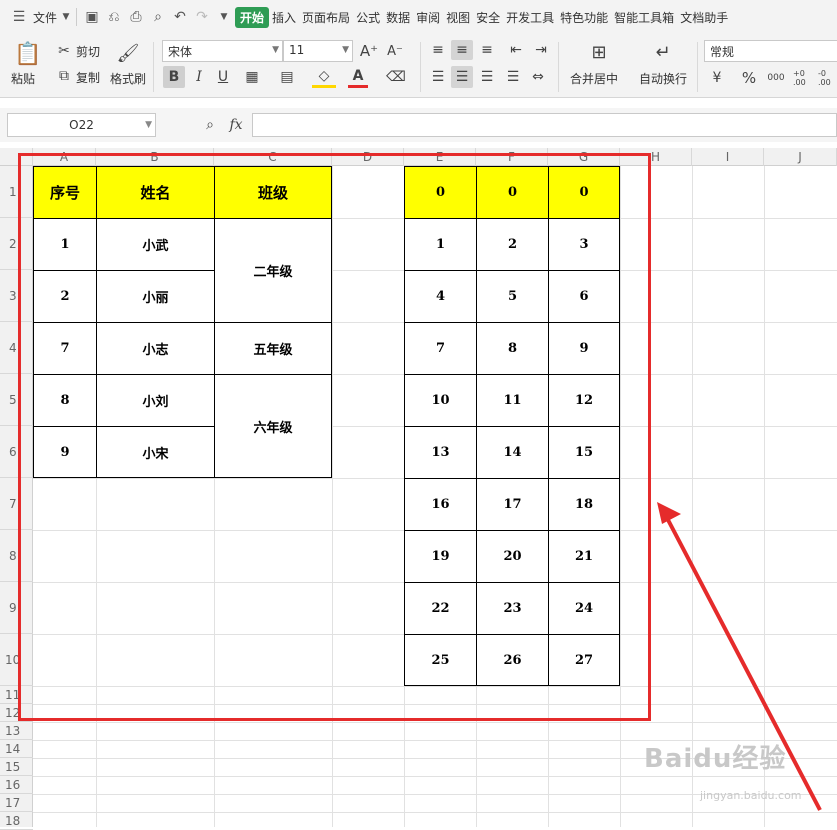 This screenshot has width=837, height=830. I want to click on fill-color-icon: ◇, so click(324, 77).